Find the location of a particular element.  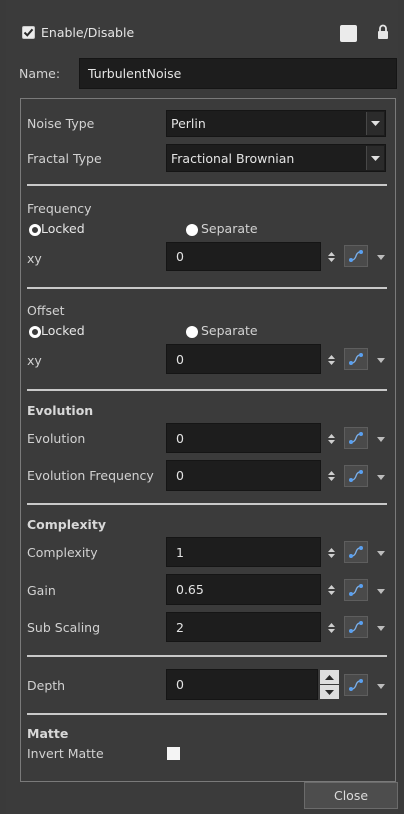

offset-locked-radio: Locked is located at coordinates (57, 330).